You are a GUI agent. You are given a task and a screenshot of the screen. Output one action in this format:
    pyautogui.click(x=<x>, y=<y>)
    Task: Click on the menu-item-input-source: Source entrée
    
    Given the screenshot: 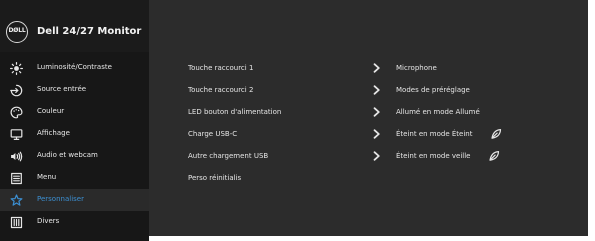 What is the action you would take?
    pyautogui.click(x=74, y=90)
    